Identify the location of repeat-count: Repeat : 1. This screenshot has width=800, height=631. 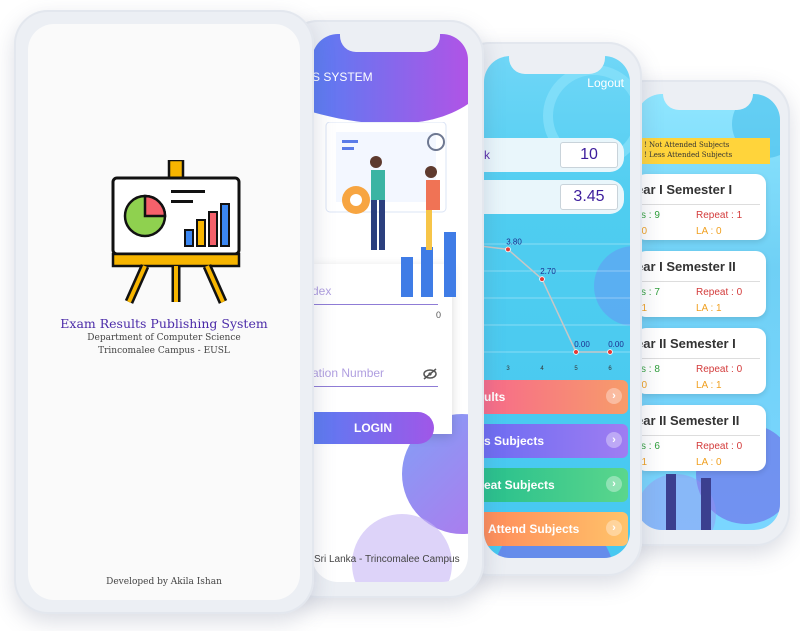
(719, 215).